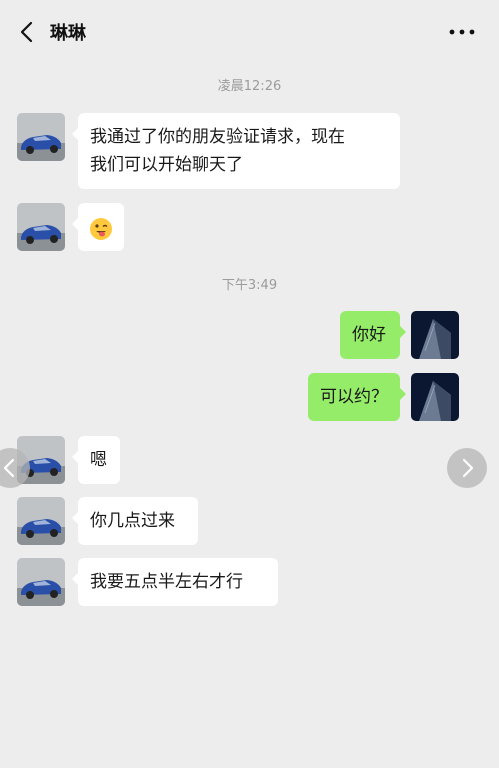 This screenshot has width=499, height=768. I want to click on prev-image-button, so click(15, 468).